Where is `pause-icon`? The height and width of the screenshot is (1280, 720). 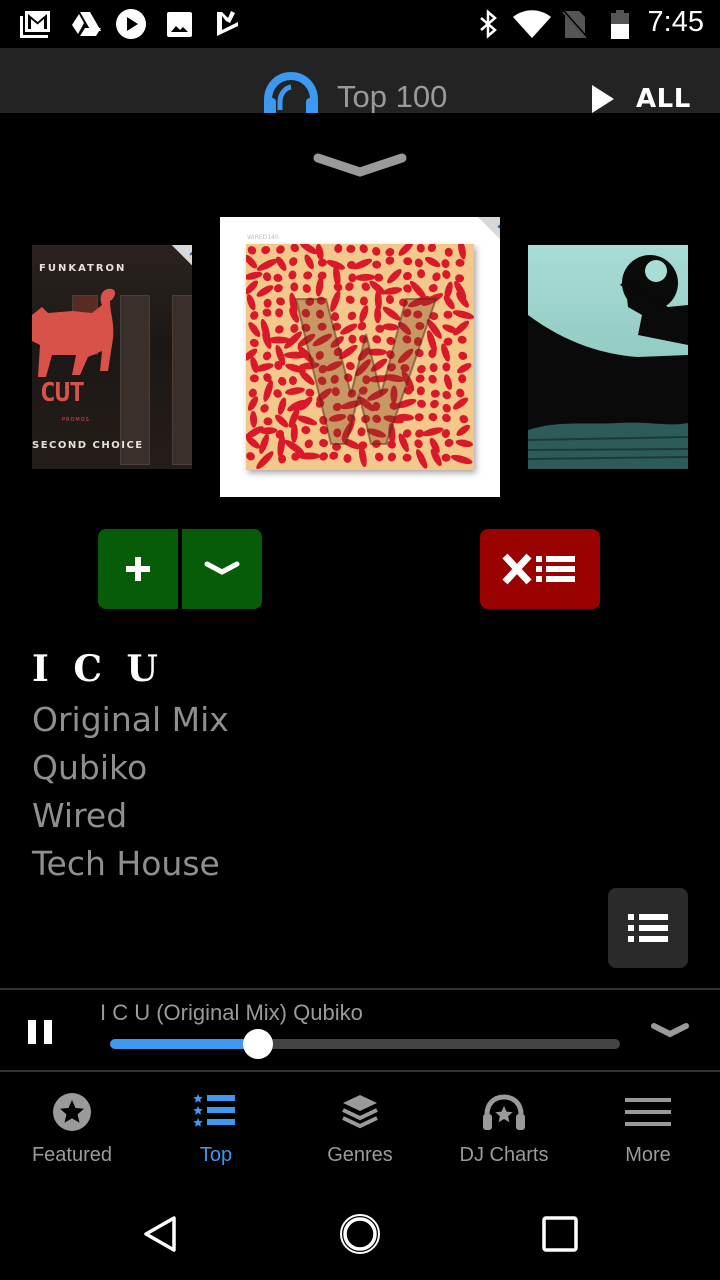 pause-icon is located at coordinates (40, 1032).